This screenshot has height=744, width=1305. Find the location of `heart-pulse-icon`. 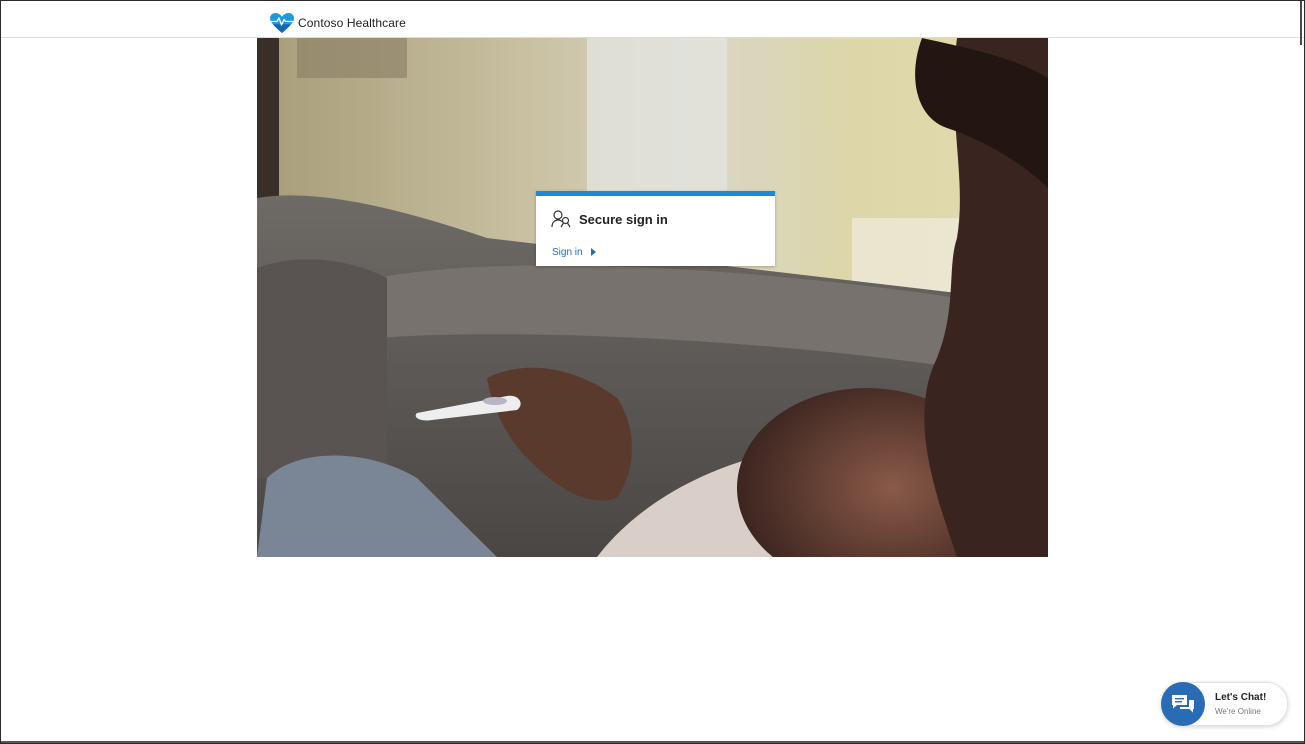

heart-pulse-icon is located at coordinates (282, 23).